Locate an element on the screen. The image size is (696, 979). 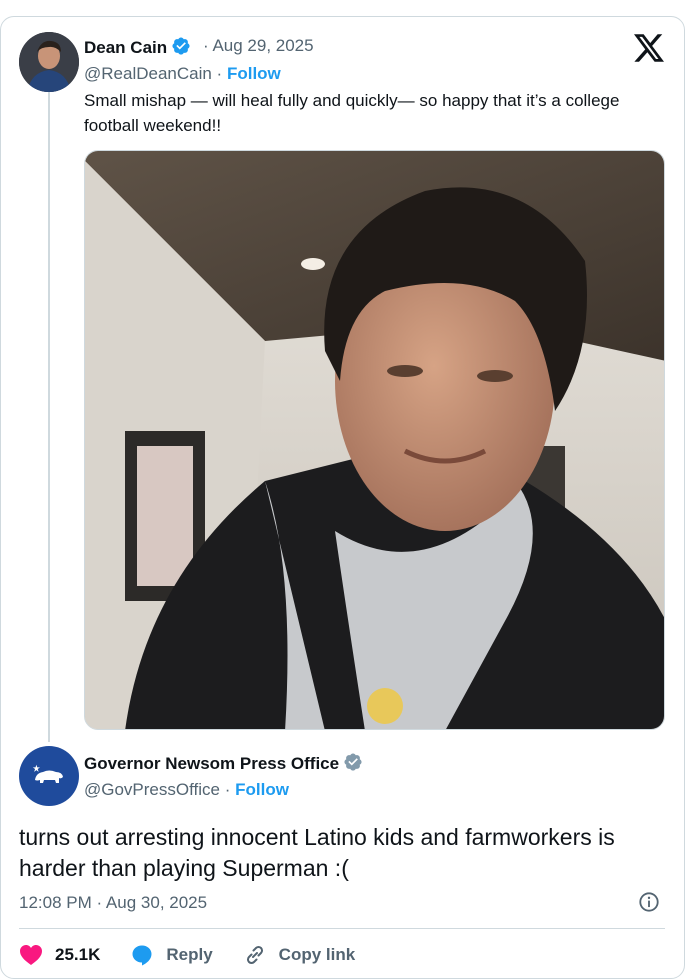
info-icon is located at coordinates (649, 902).